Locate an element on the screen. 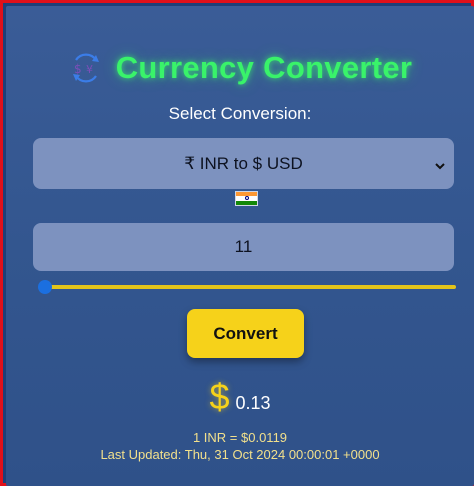 This screenshot has height=486, width=474. amount-value: 11 is located at coordinates (243, 246).